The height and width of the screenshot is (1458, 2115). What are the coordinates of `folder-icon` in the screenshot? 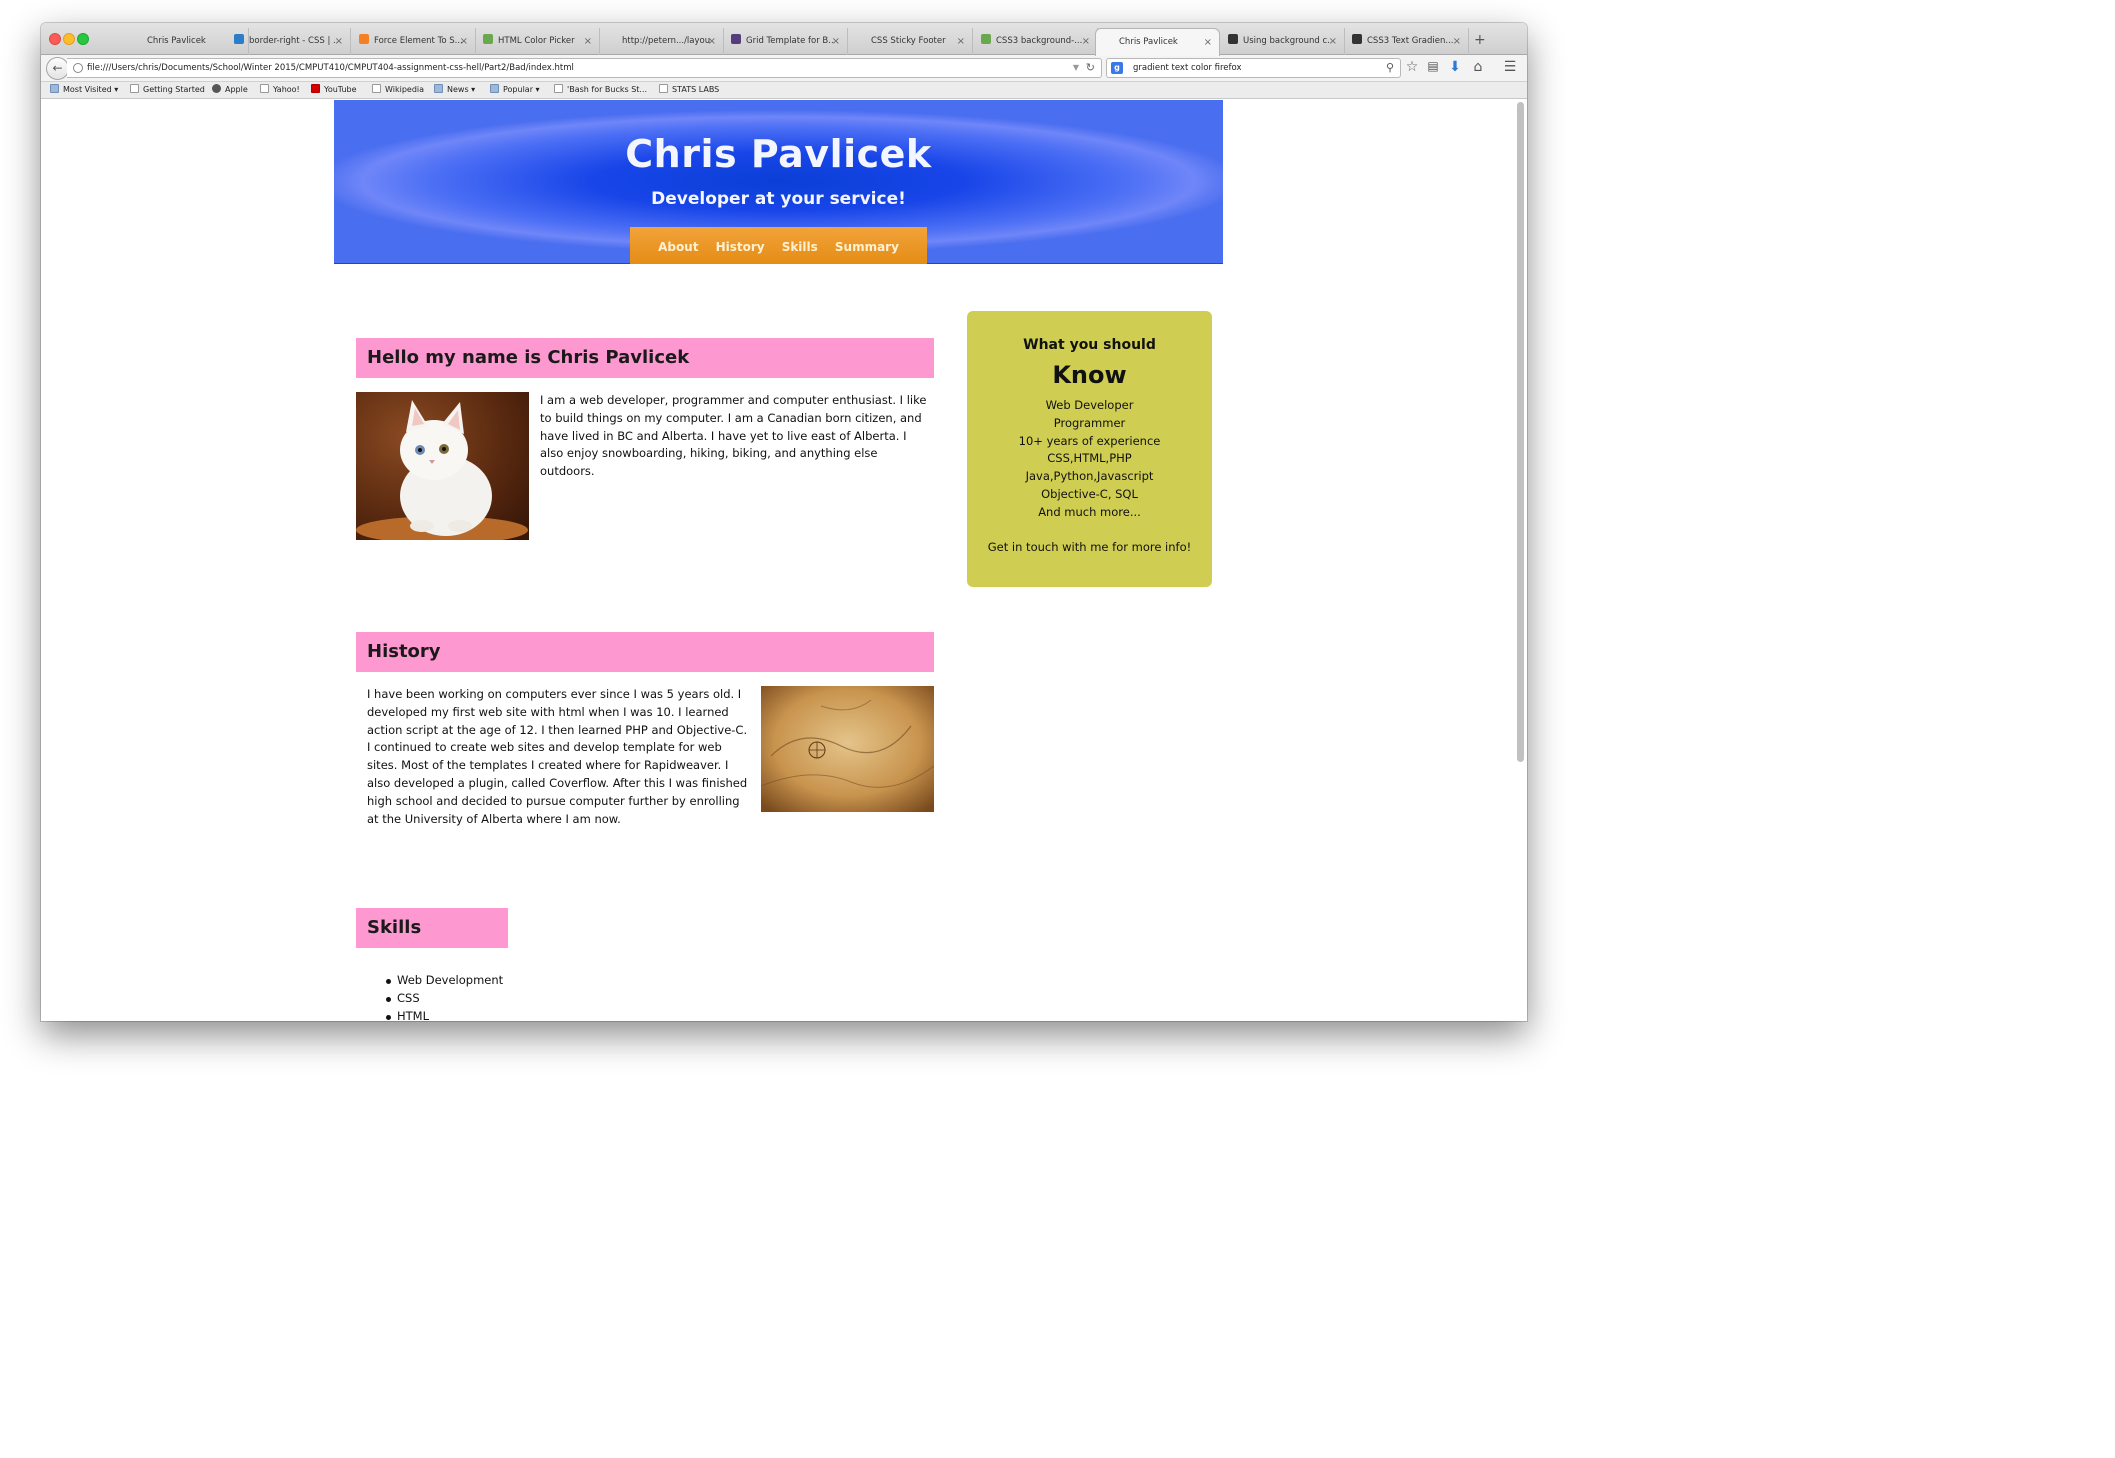 It's located at (438, 88).